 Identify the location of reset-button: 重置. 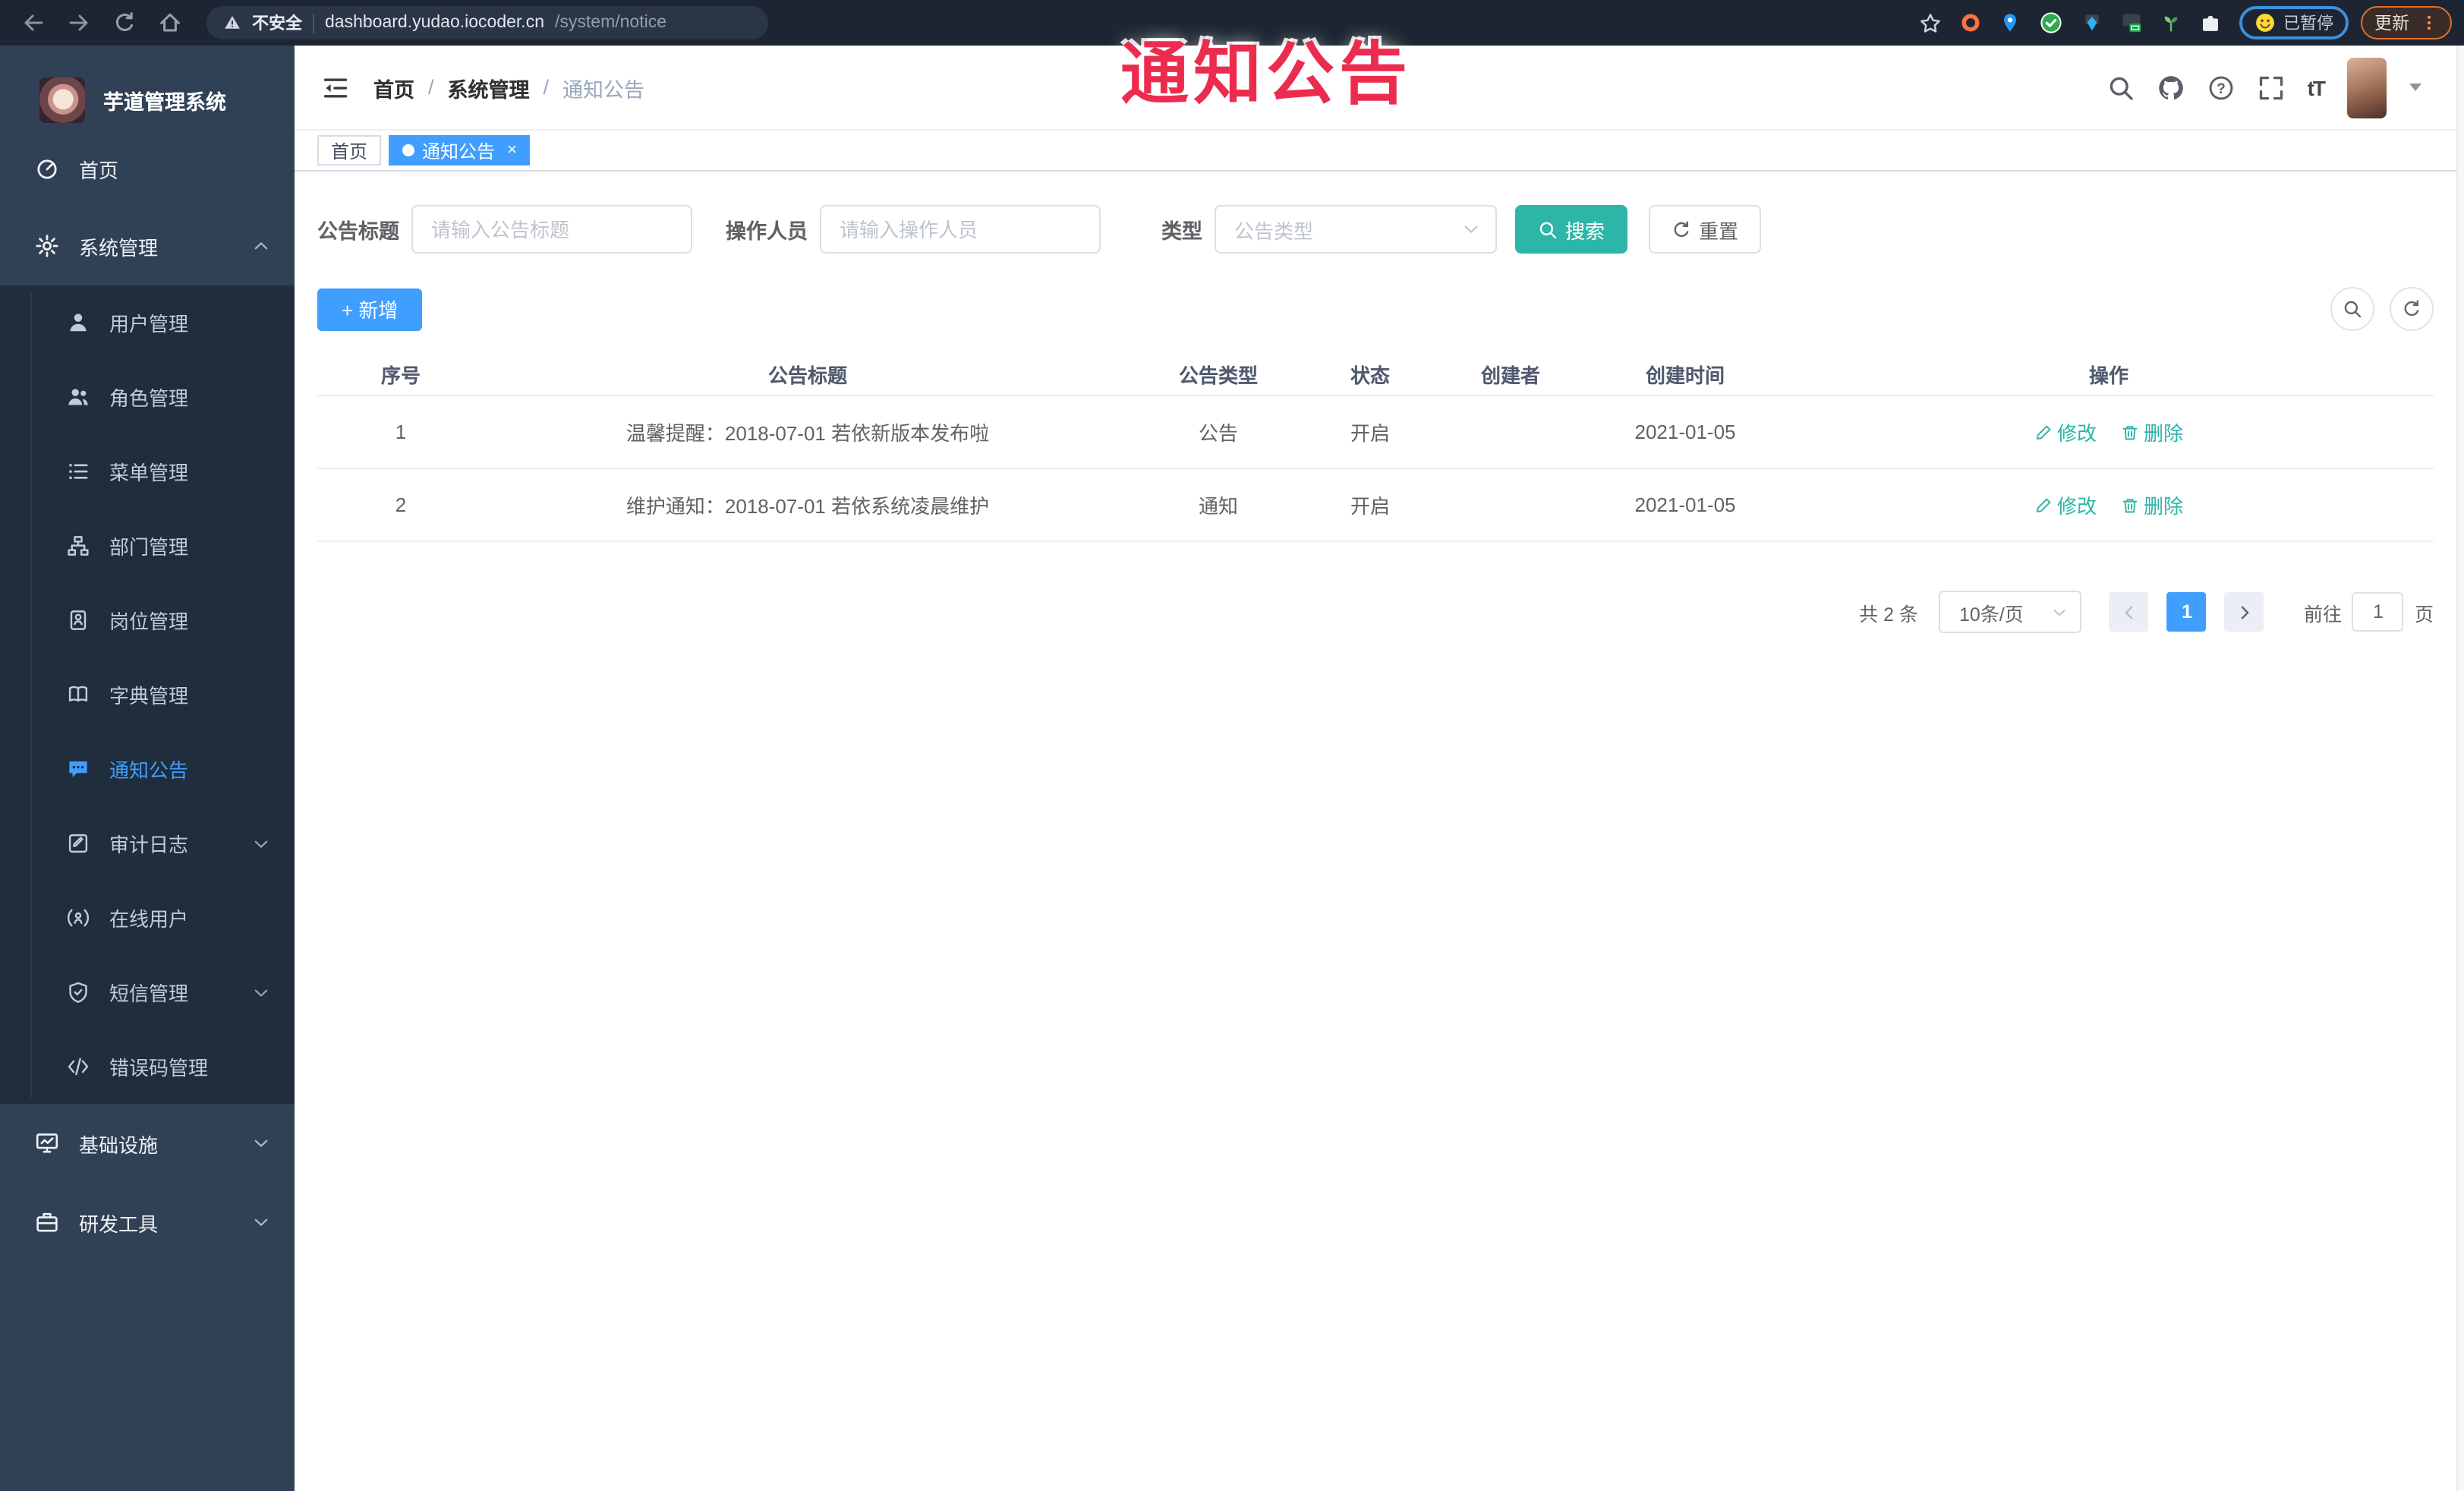
(1706, 229).